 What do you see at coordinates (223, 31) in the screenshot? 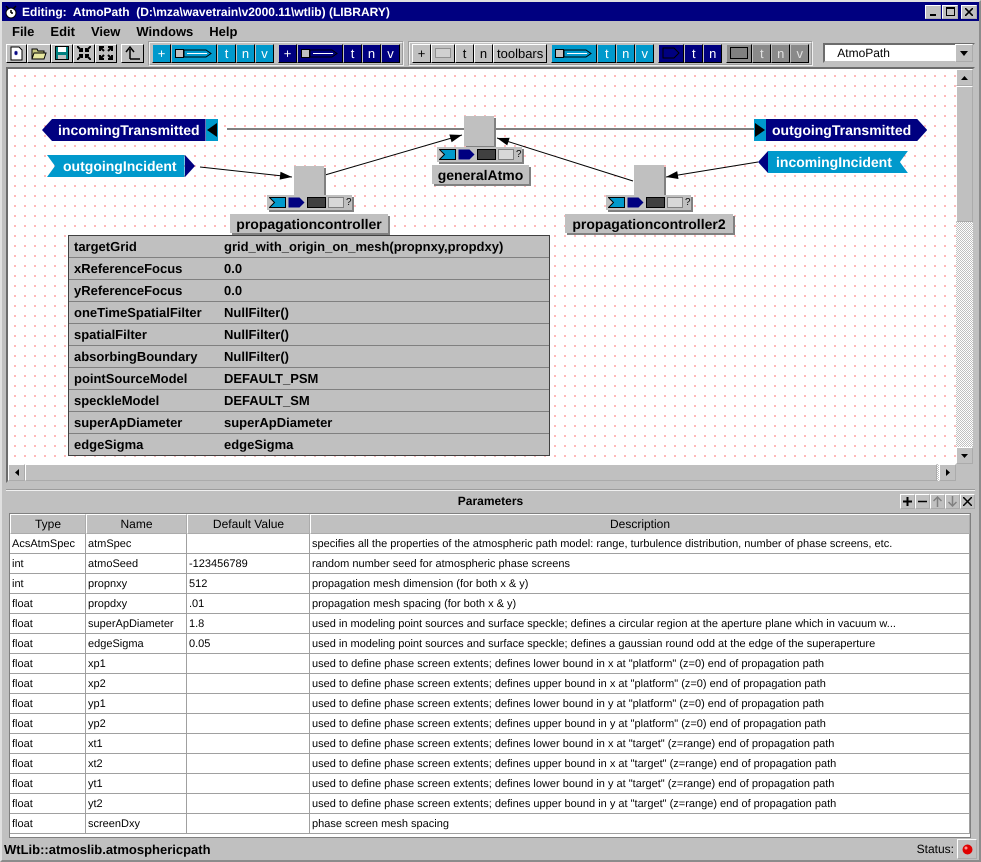
I see `menu-item: Help` at bounding box center [223, 31].